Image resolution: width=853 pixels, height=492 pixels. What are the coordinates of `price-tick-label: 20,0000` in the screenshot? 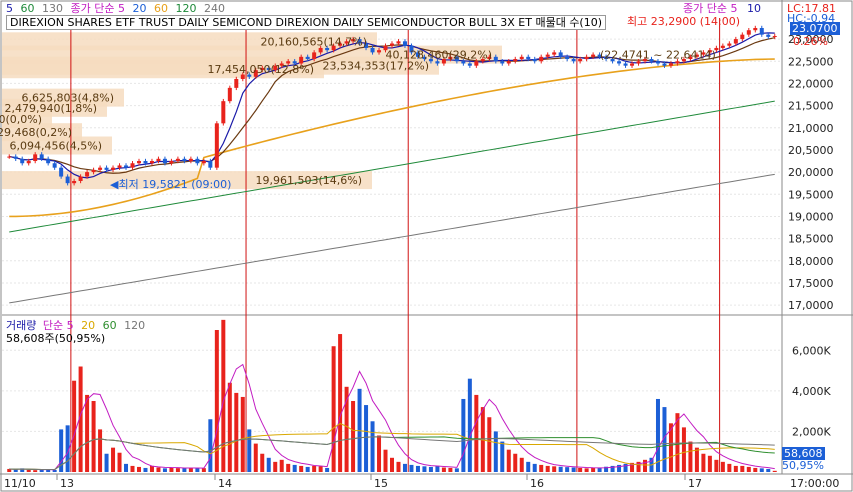 It's located at (811, 172).